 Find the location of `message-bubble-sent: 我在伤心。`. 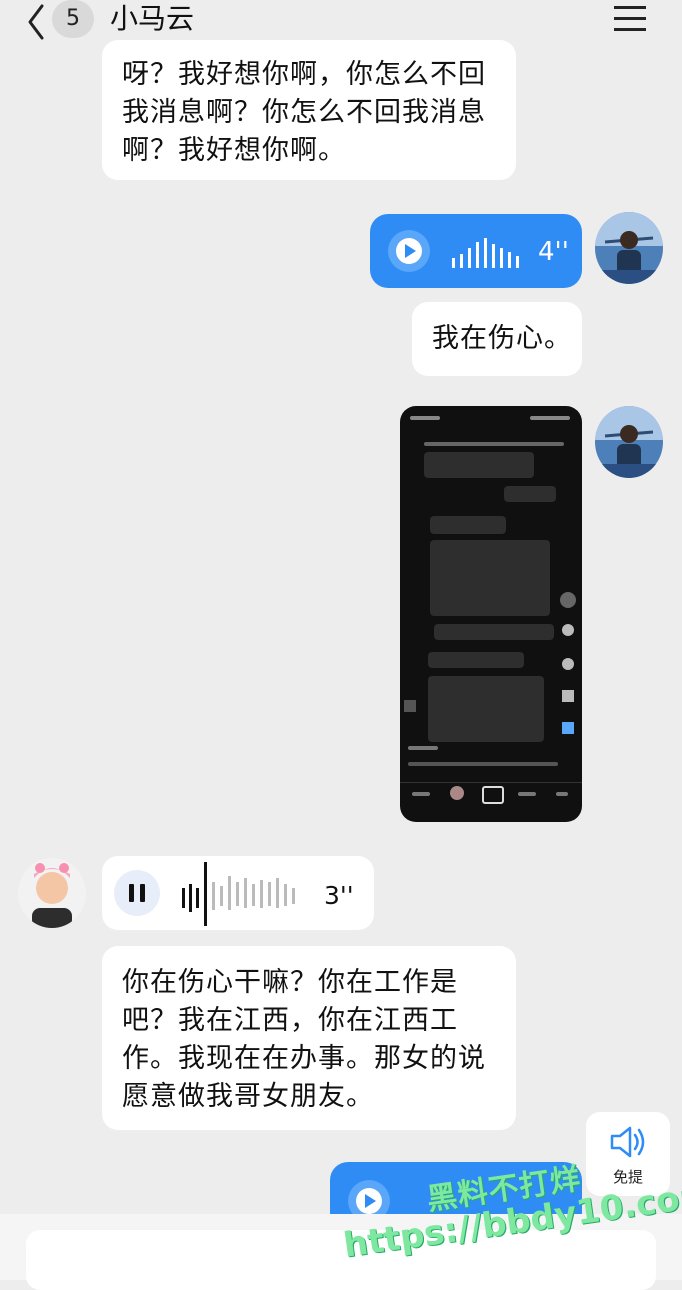

message-bubble-sent: 我在伤心。 is located at coordinates (497, 339).